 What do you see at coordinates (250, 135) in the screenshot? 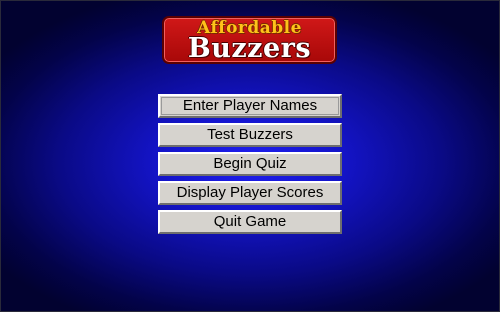
I see `test-buzzers-button: Test Buzzers` at bounding box center [250, 135].